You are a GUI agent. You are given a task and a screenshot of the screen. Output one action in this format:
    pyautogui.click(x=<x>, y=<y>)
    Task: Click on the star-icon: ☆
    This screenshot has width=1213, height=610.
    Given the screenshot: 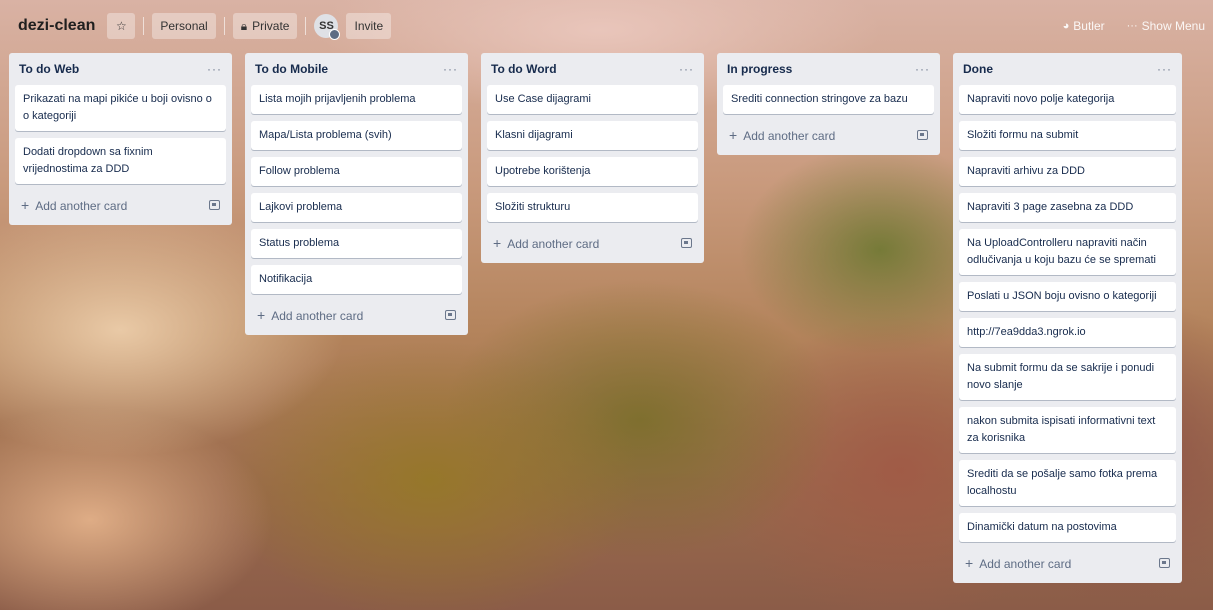 What is the action you would take?
    pyautogui.click(x=121, y=26)
    